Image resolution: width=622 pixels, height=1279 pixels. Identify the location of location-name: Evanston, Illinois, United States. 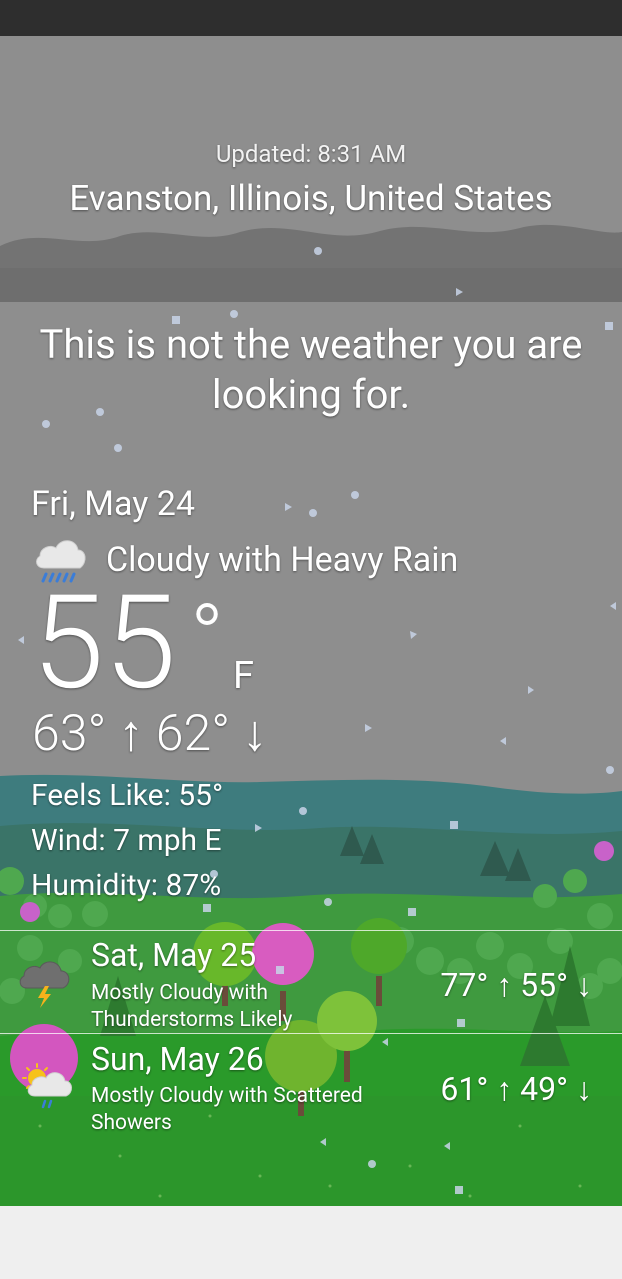
(311, 198).